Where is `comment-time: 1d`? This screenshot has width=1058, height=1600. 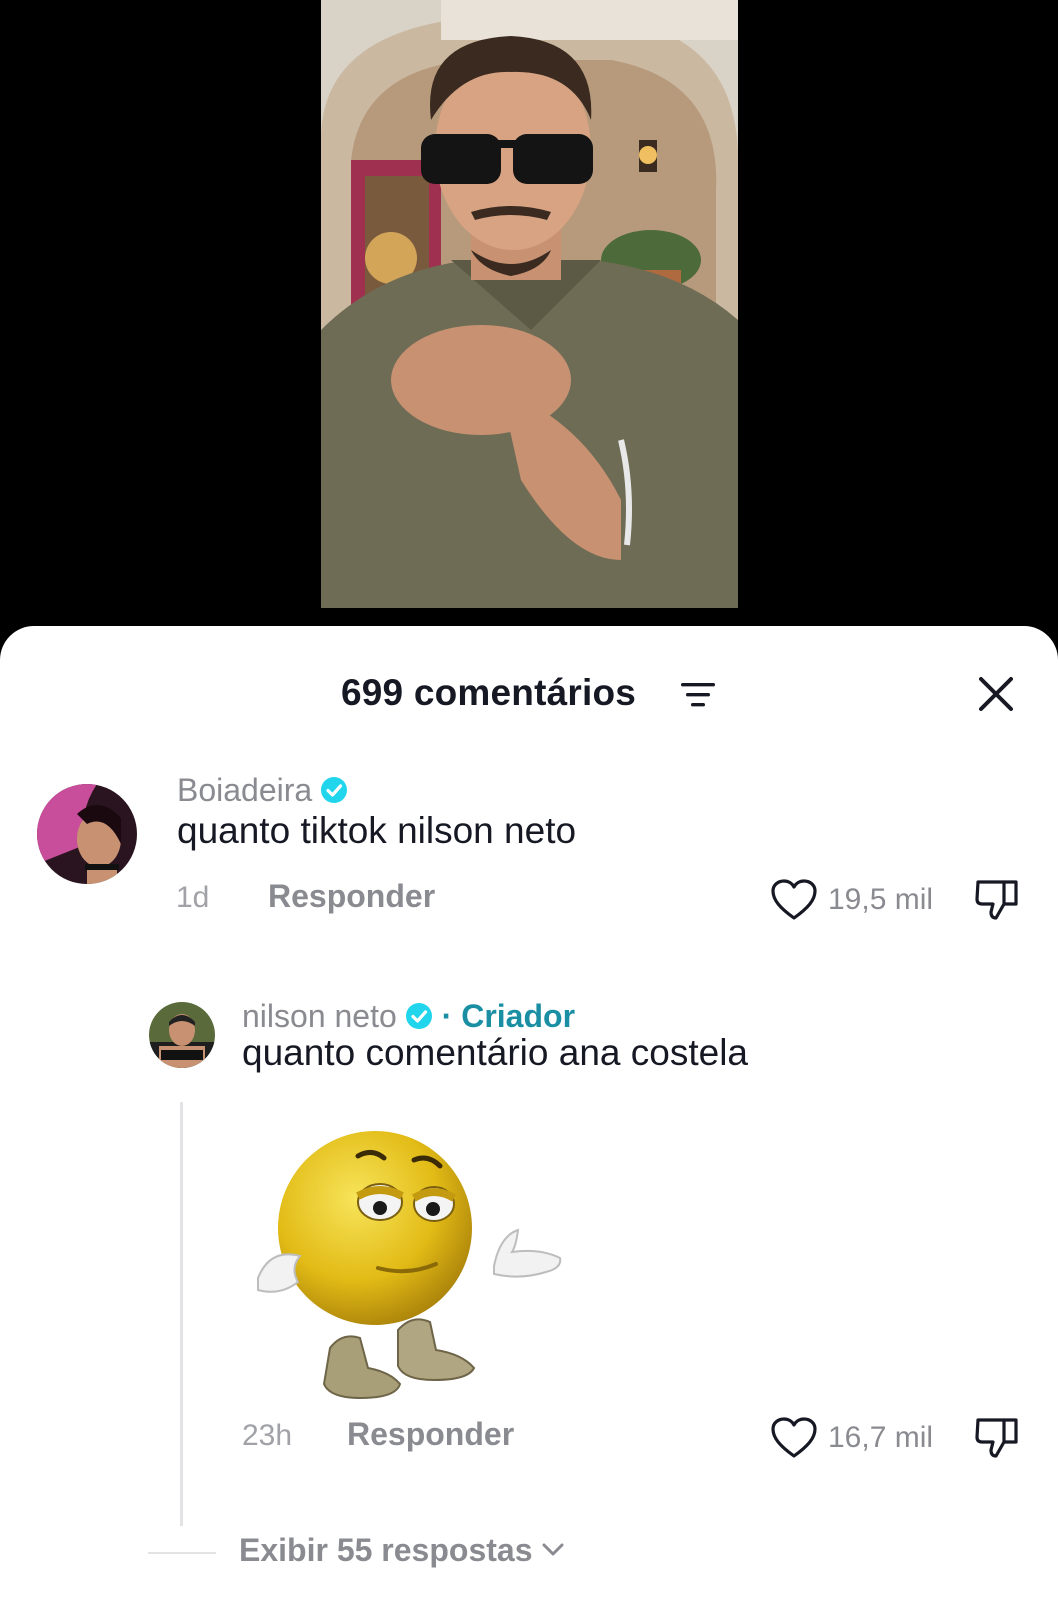 comment-time: 1d is located at coordinates (193, 897).